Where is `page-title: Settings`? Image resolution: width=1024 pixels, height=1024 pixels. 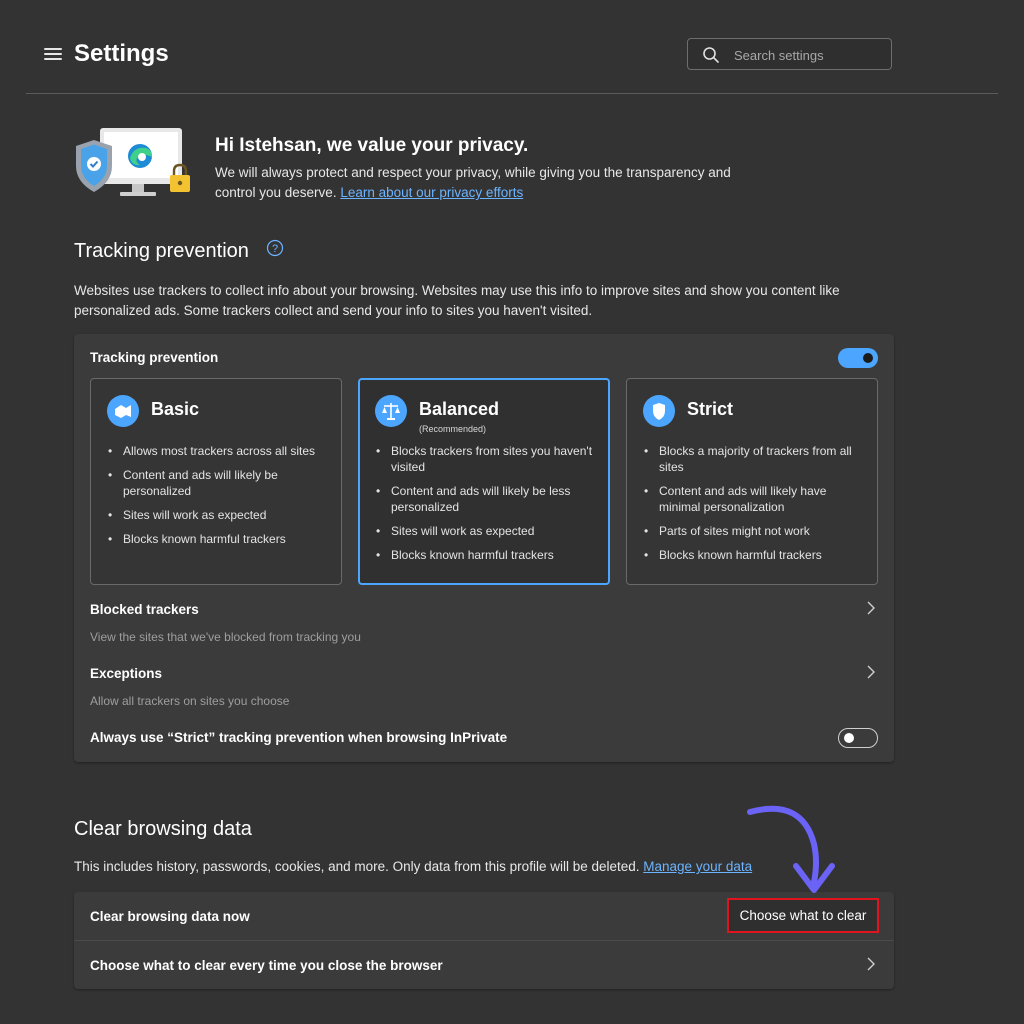
page-title: Settings is located at coordinates (121, 53).